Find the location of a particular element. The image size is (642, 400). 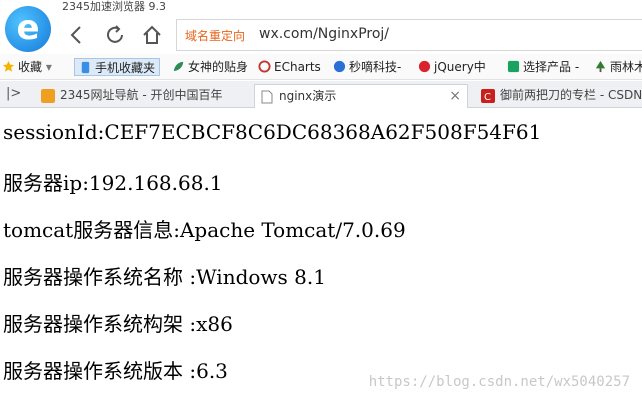

csdn-icon: C is located at coordinates (488, 96).